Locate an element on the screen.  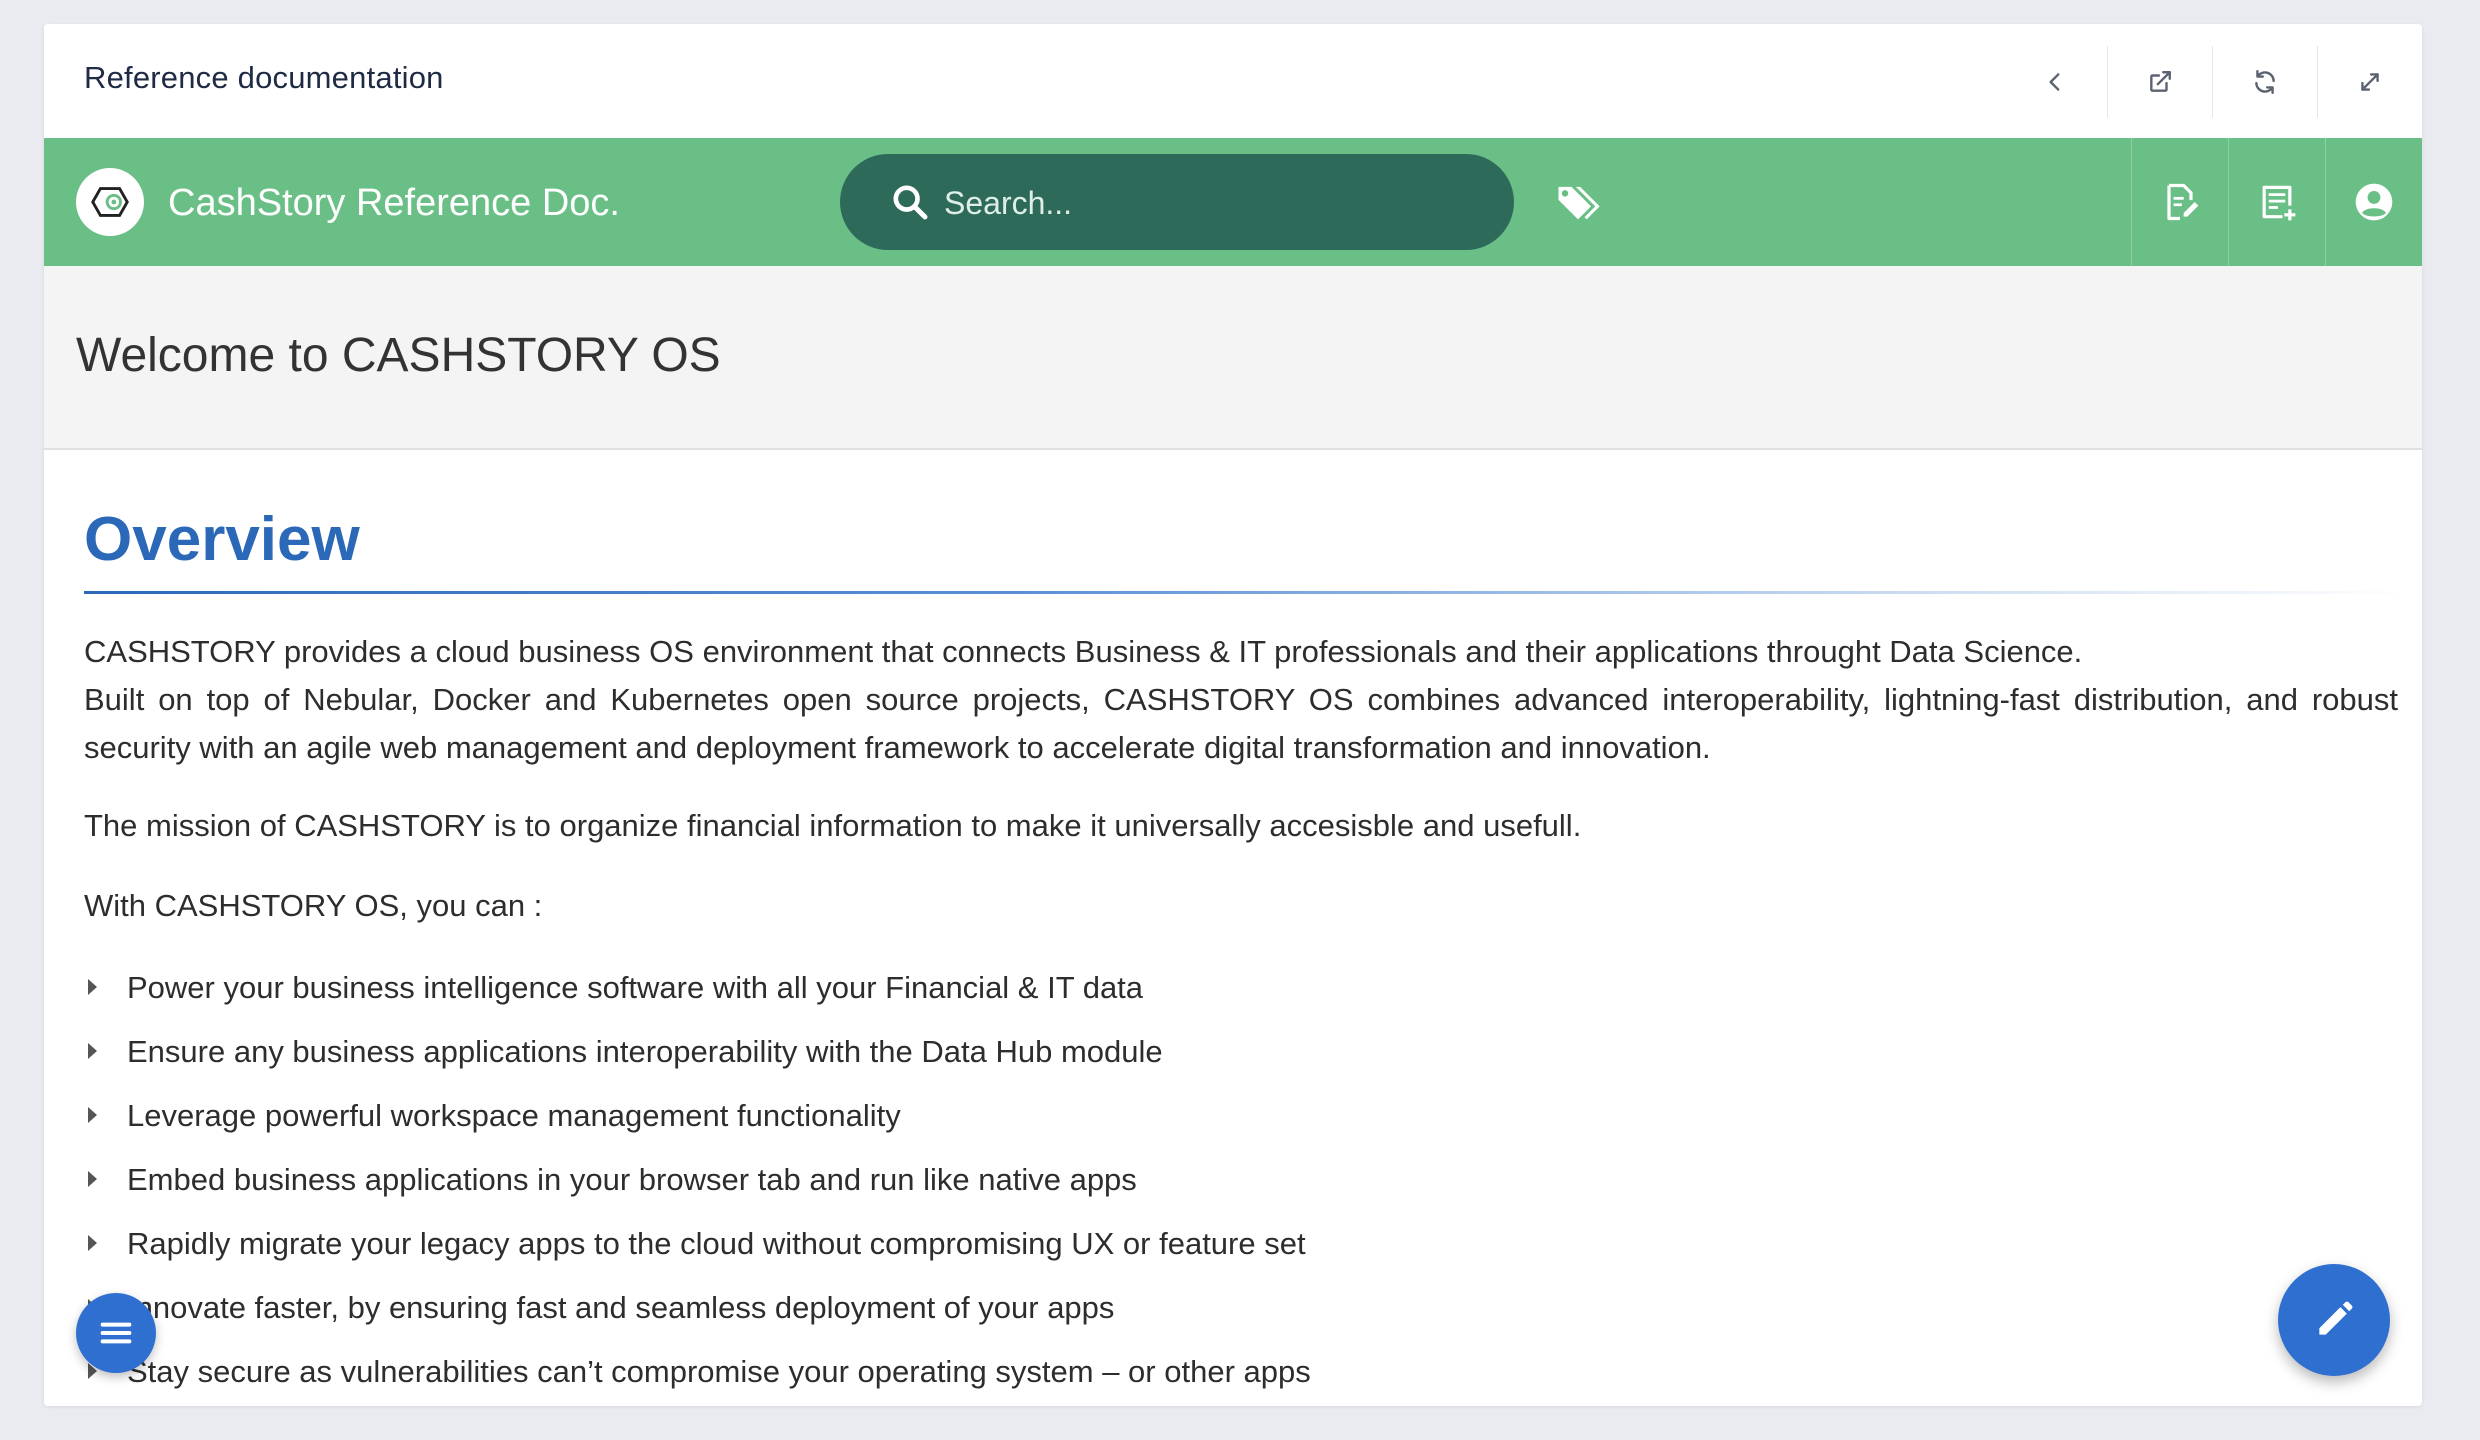
app-bar: CashStory Reference Doc. is located at coordinates (1233, 202).